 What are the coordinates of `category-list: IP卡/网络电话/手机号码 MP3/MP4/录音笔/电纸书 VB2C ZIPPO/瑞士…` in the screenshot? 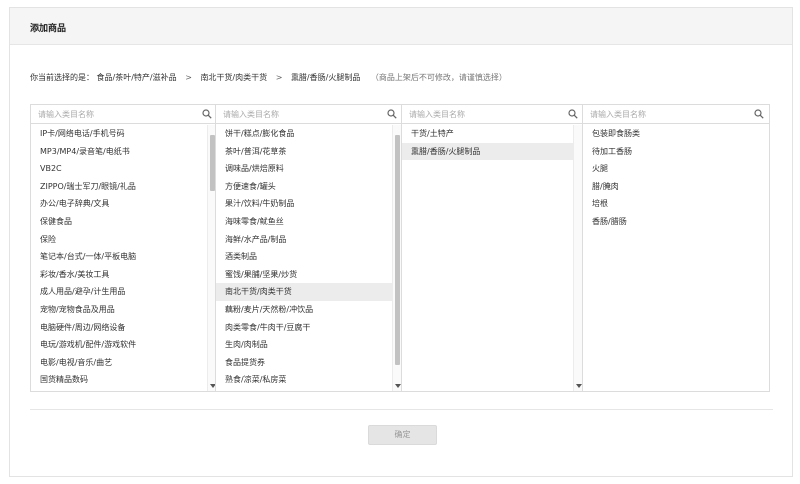 It's located at (119, 258).